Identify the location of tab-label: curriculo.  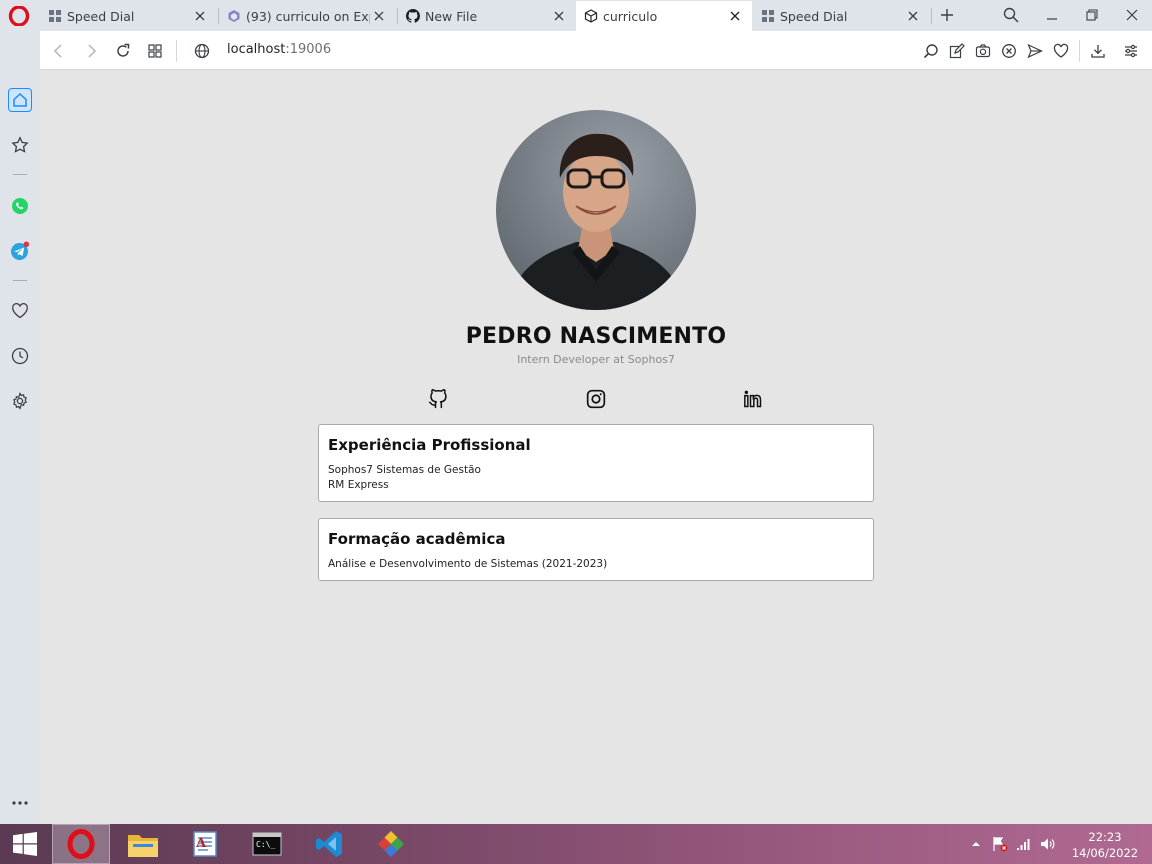
(630, 16).